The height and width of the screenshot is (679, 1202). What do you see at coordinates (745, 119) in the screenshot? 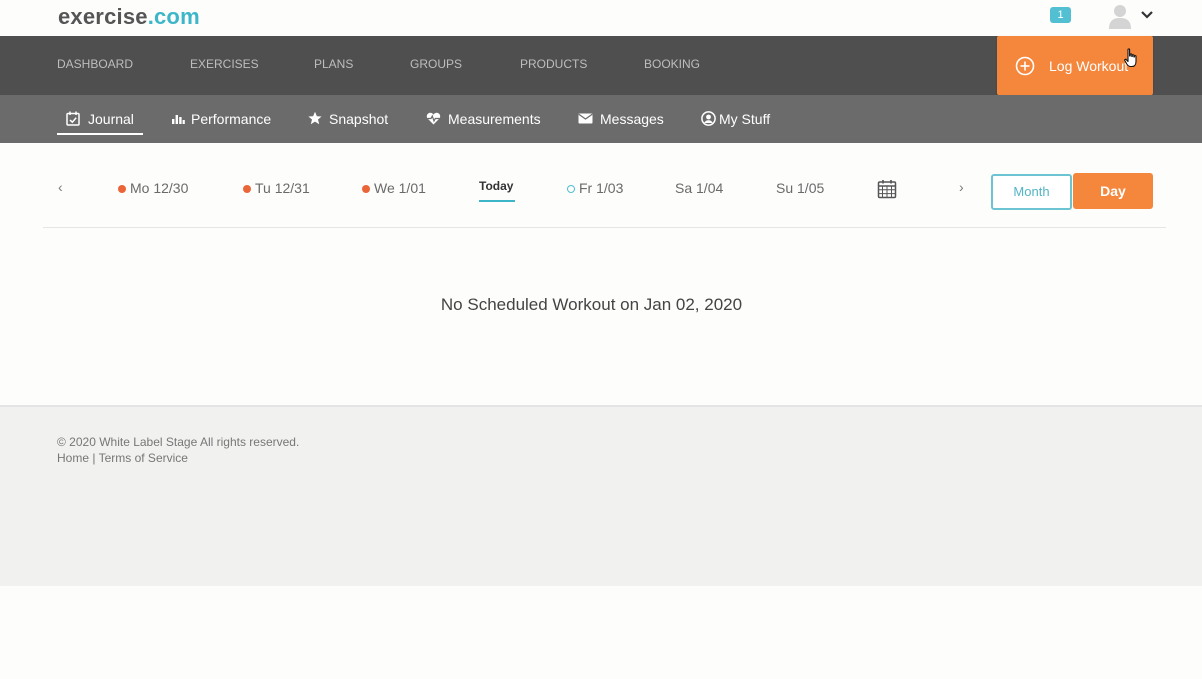
I see `subnav-label-my-stuff: My Stuff` at bounding box center [745, 119].